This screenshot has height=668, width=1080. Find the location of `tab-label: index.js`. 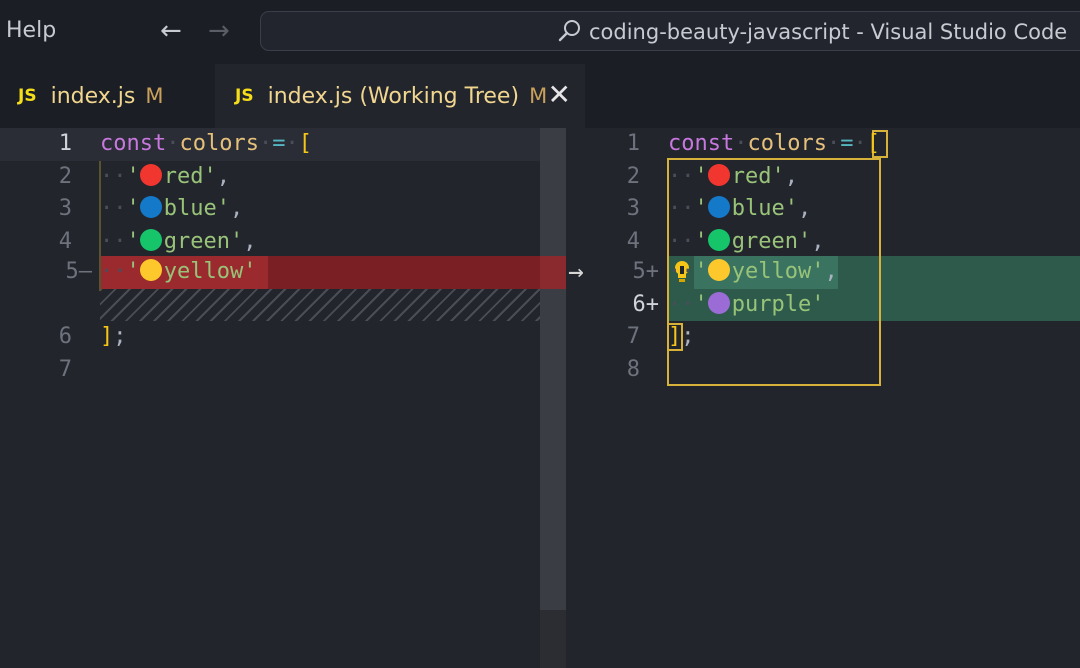

tab-label: index.js is located at coordinates (93, 96).